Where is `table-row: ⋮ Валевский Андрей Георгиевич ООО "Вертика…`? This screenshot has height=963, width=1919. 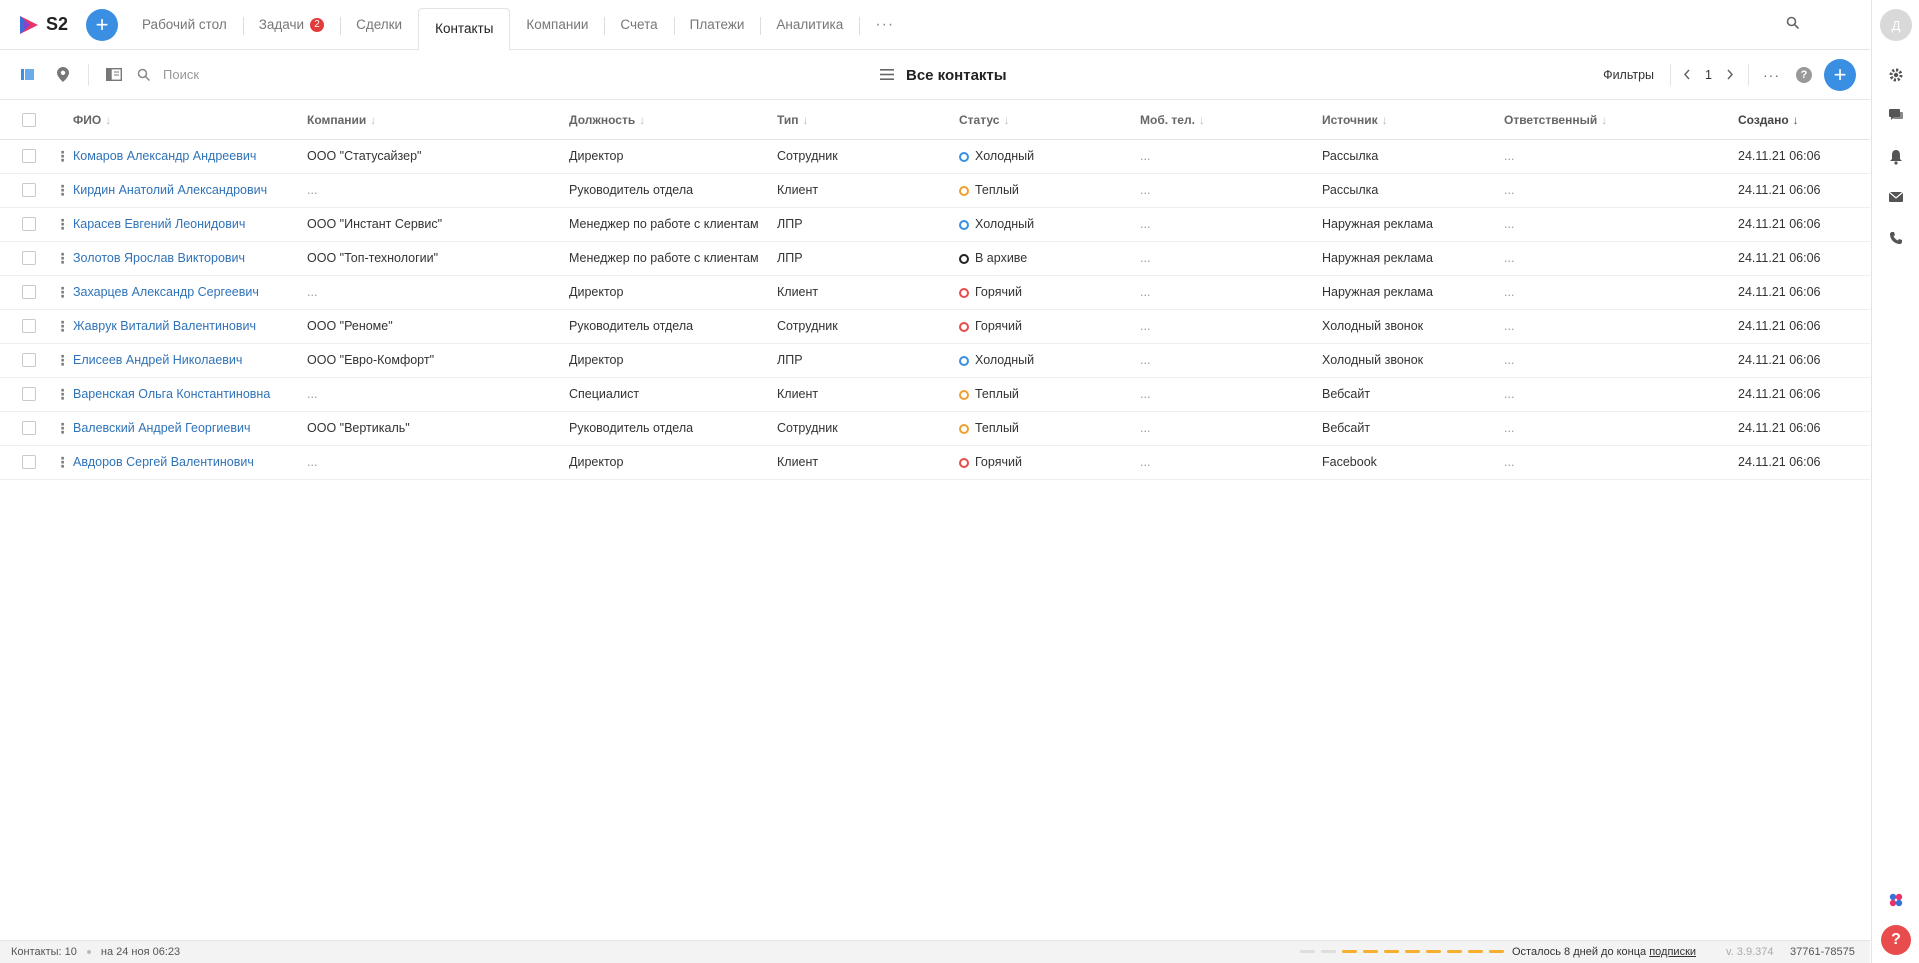
table-row: ⋮ Валевский Андрей Георгиевич ООО "Вертика… is located at coordinates (935, 428).